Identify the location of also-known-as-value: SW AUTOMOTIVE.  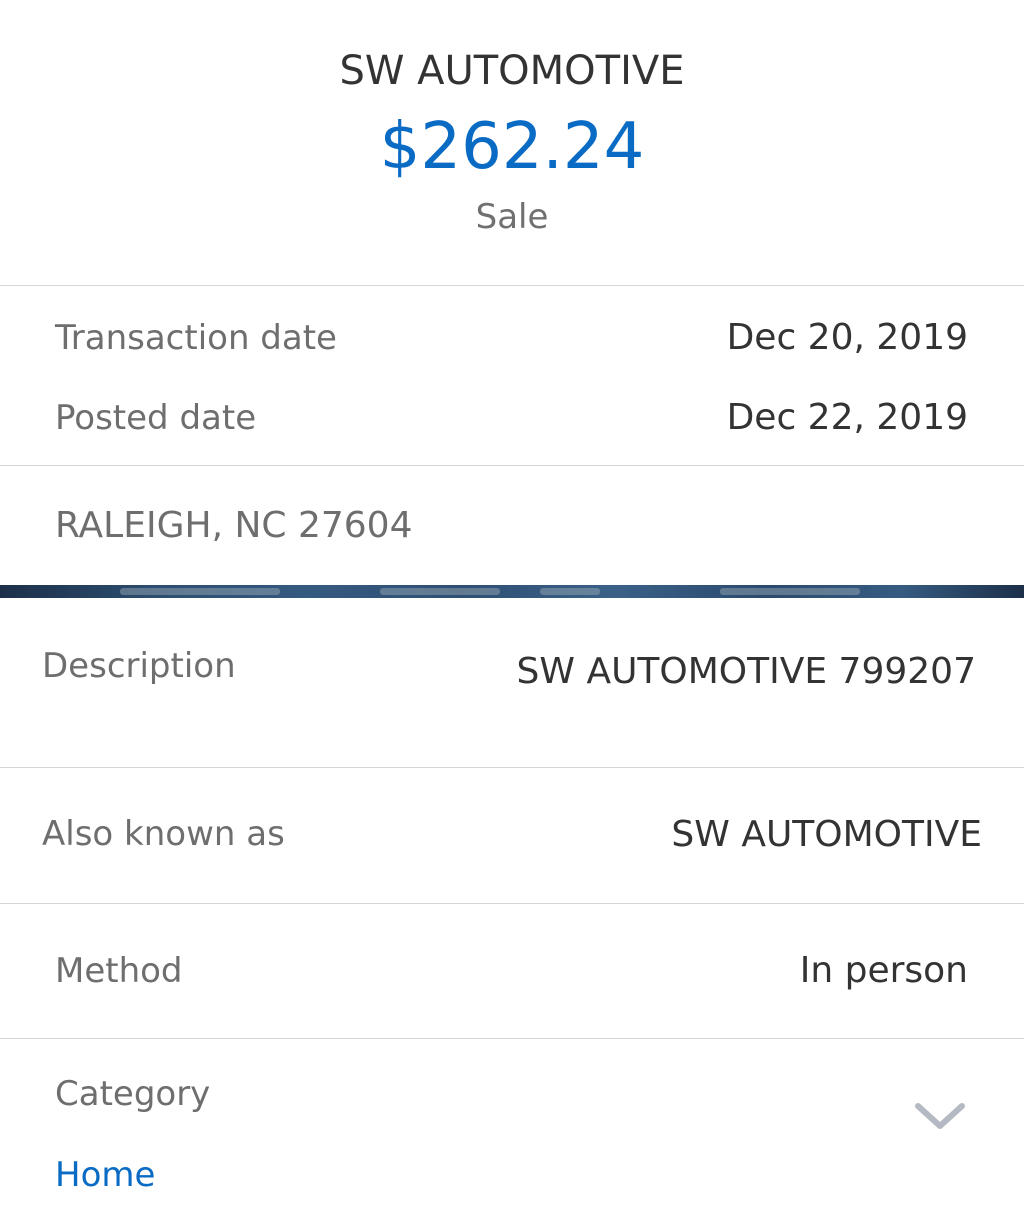
(826, 834).